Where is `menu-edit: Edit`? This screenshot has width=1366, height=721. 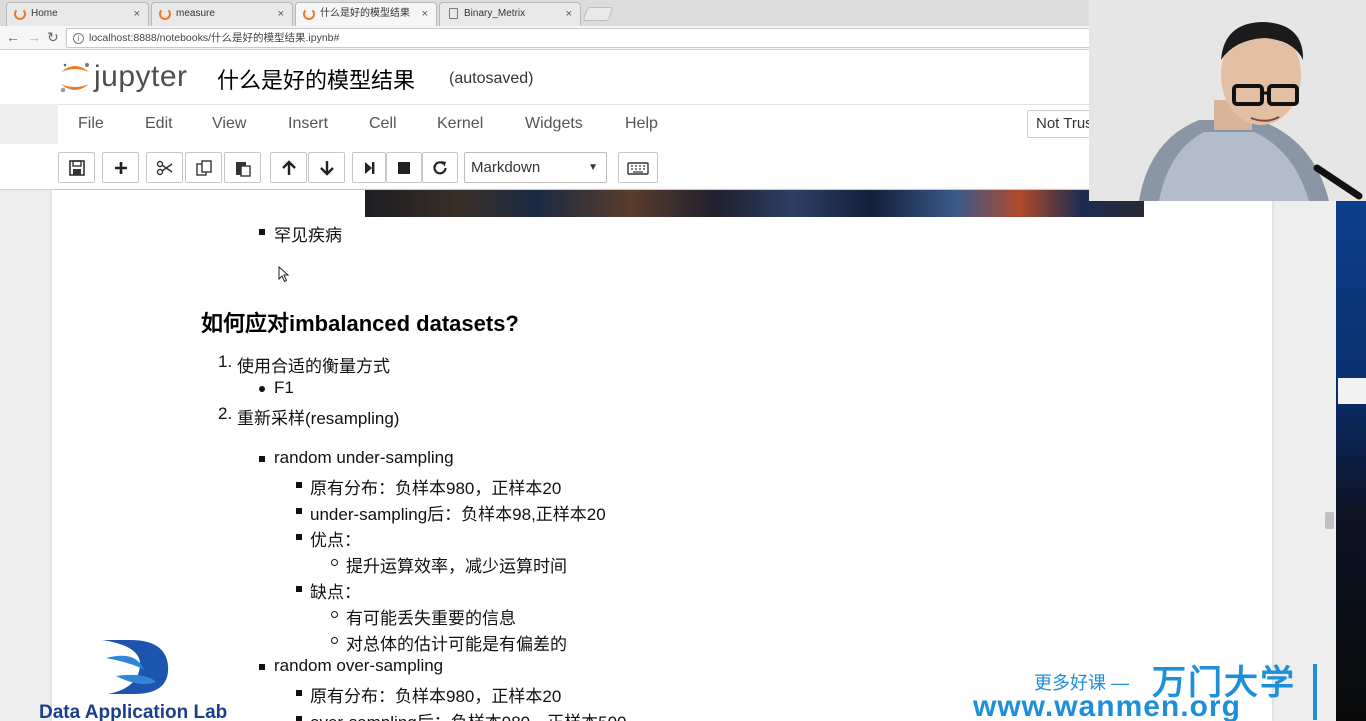 menu-edit: Edit is located at coordinates (159, 124).